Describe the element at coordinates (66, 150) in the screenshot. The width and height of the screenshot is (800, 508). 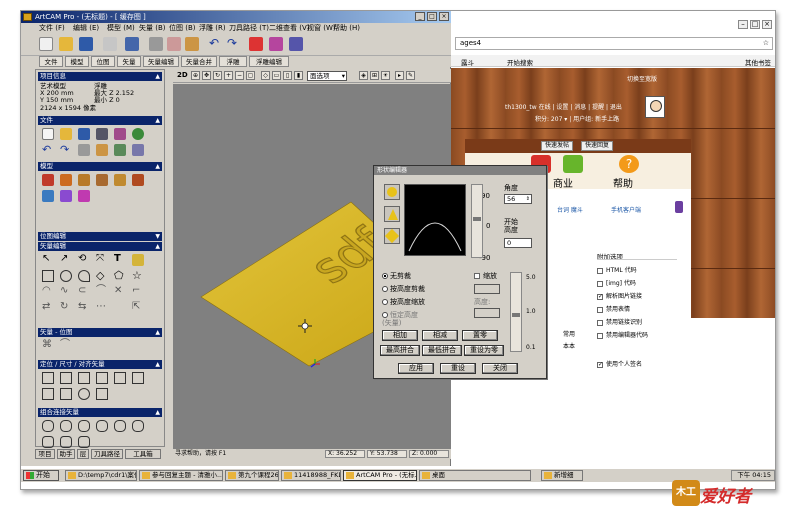
I see `redo-icon: ↷` at that location.